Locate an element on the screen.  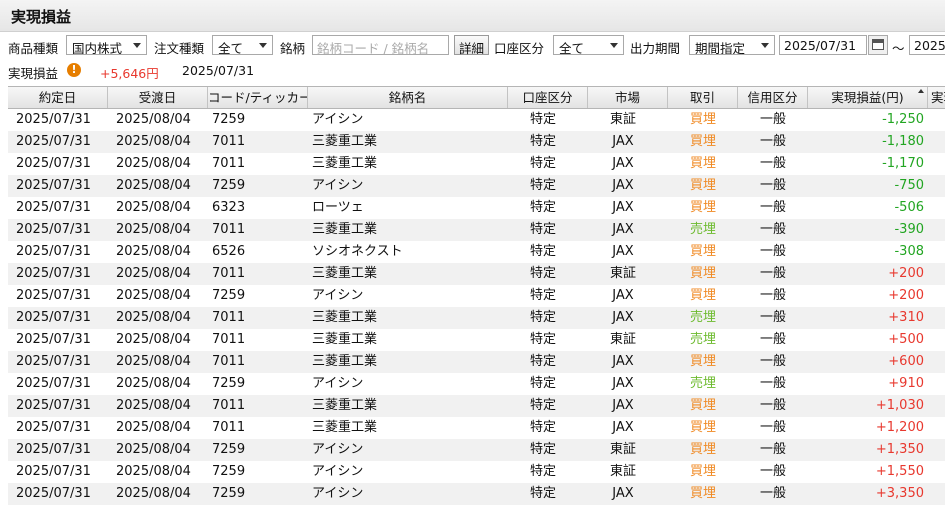
calendar-button is located at coordinates (878, 45).